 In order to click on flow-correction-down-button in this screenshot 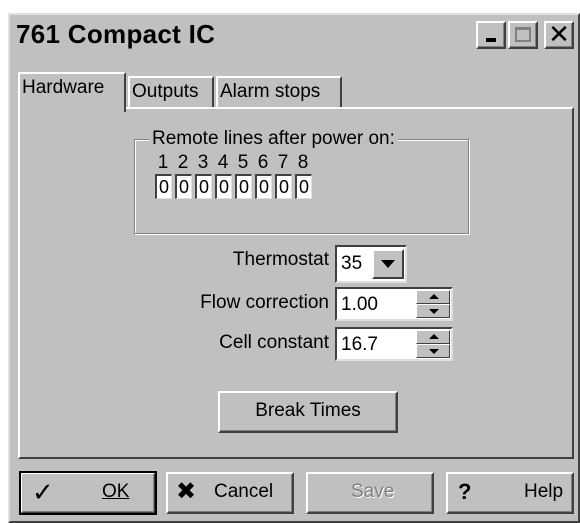, I will do `click(433, 311)`.